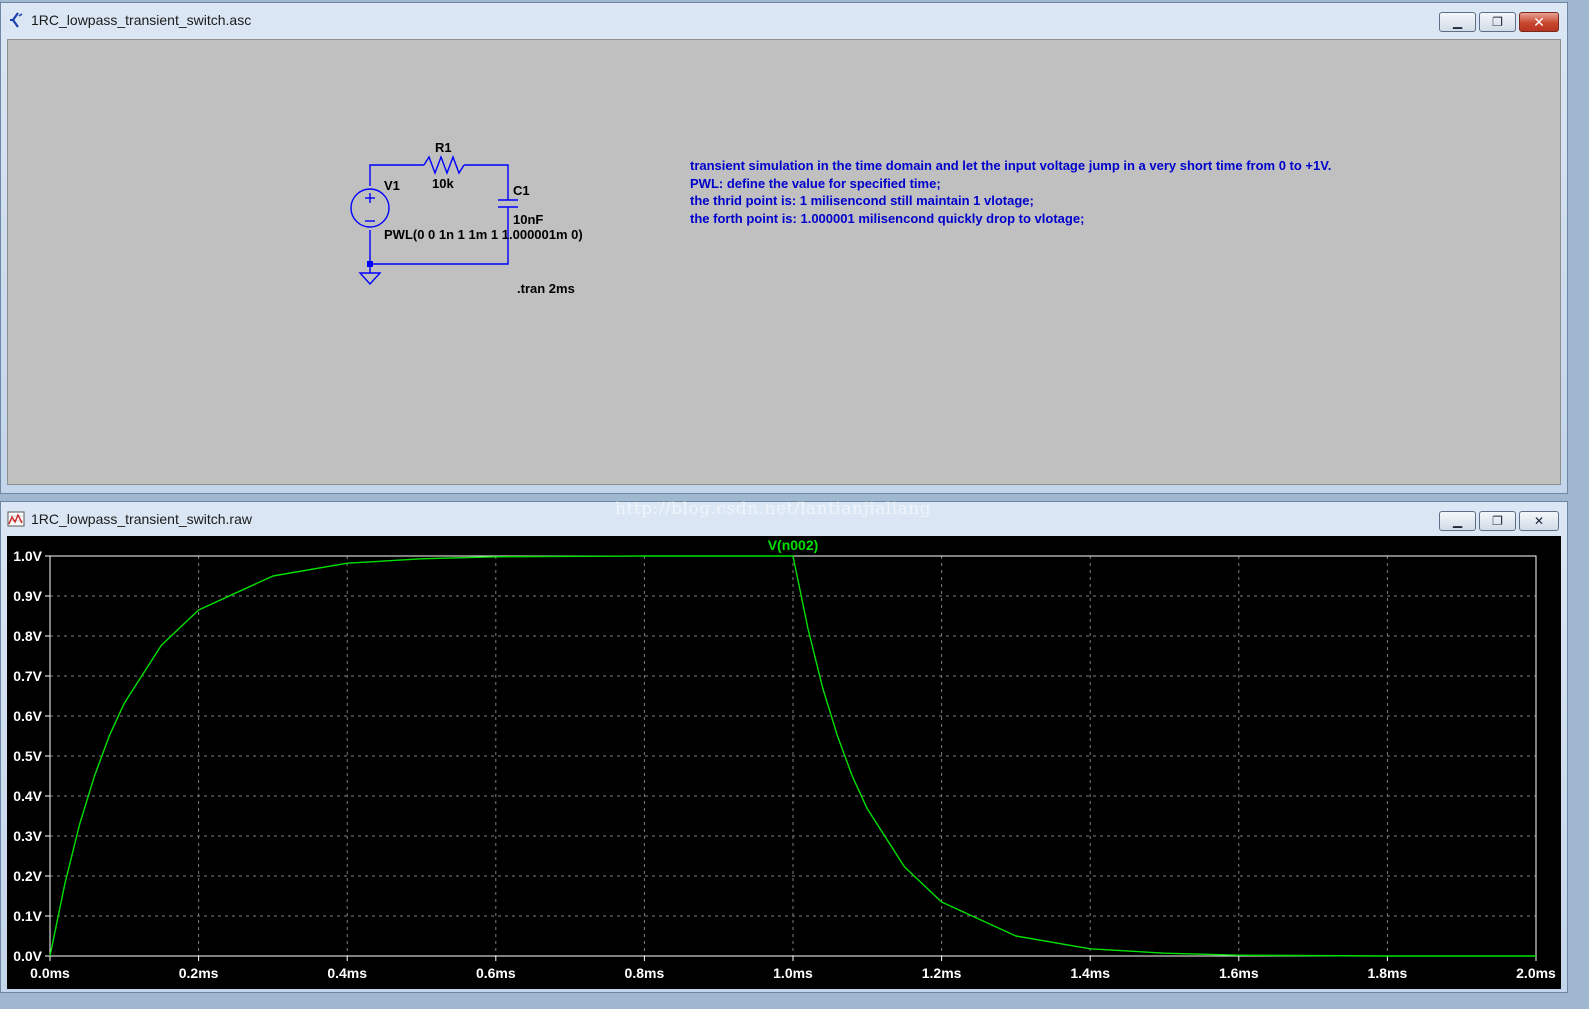 This screenshot has width=1589, height=1009. What do you see at coordinates (199, 973) in the screenshot?
I see `x-tick-label: 0.2ms` at bounding box center [199, 973].